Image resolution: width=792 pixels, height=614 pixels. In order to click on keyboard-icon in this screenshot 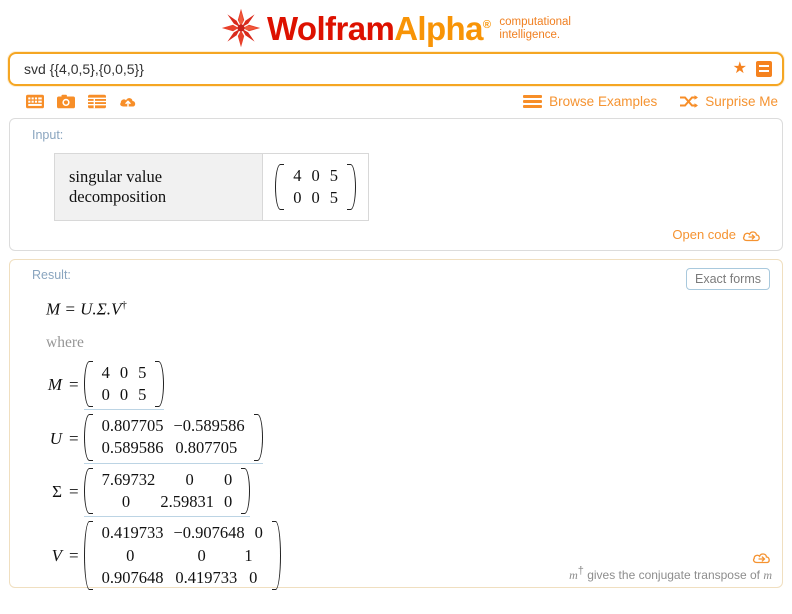, I will do `click(35, 101)`.